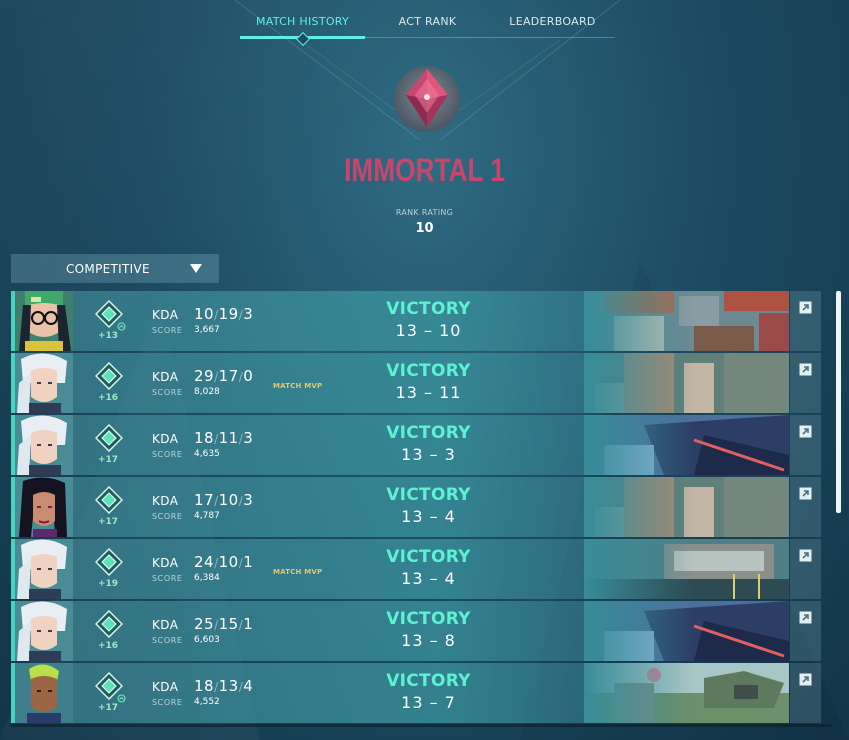  Describe the element at coordinates (108, 336) in the screenshot. I see `rr-change: +13` at that location.